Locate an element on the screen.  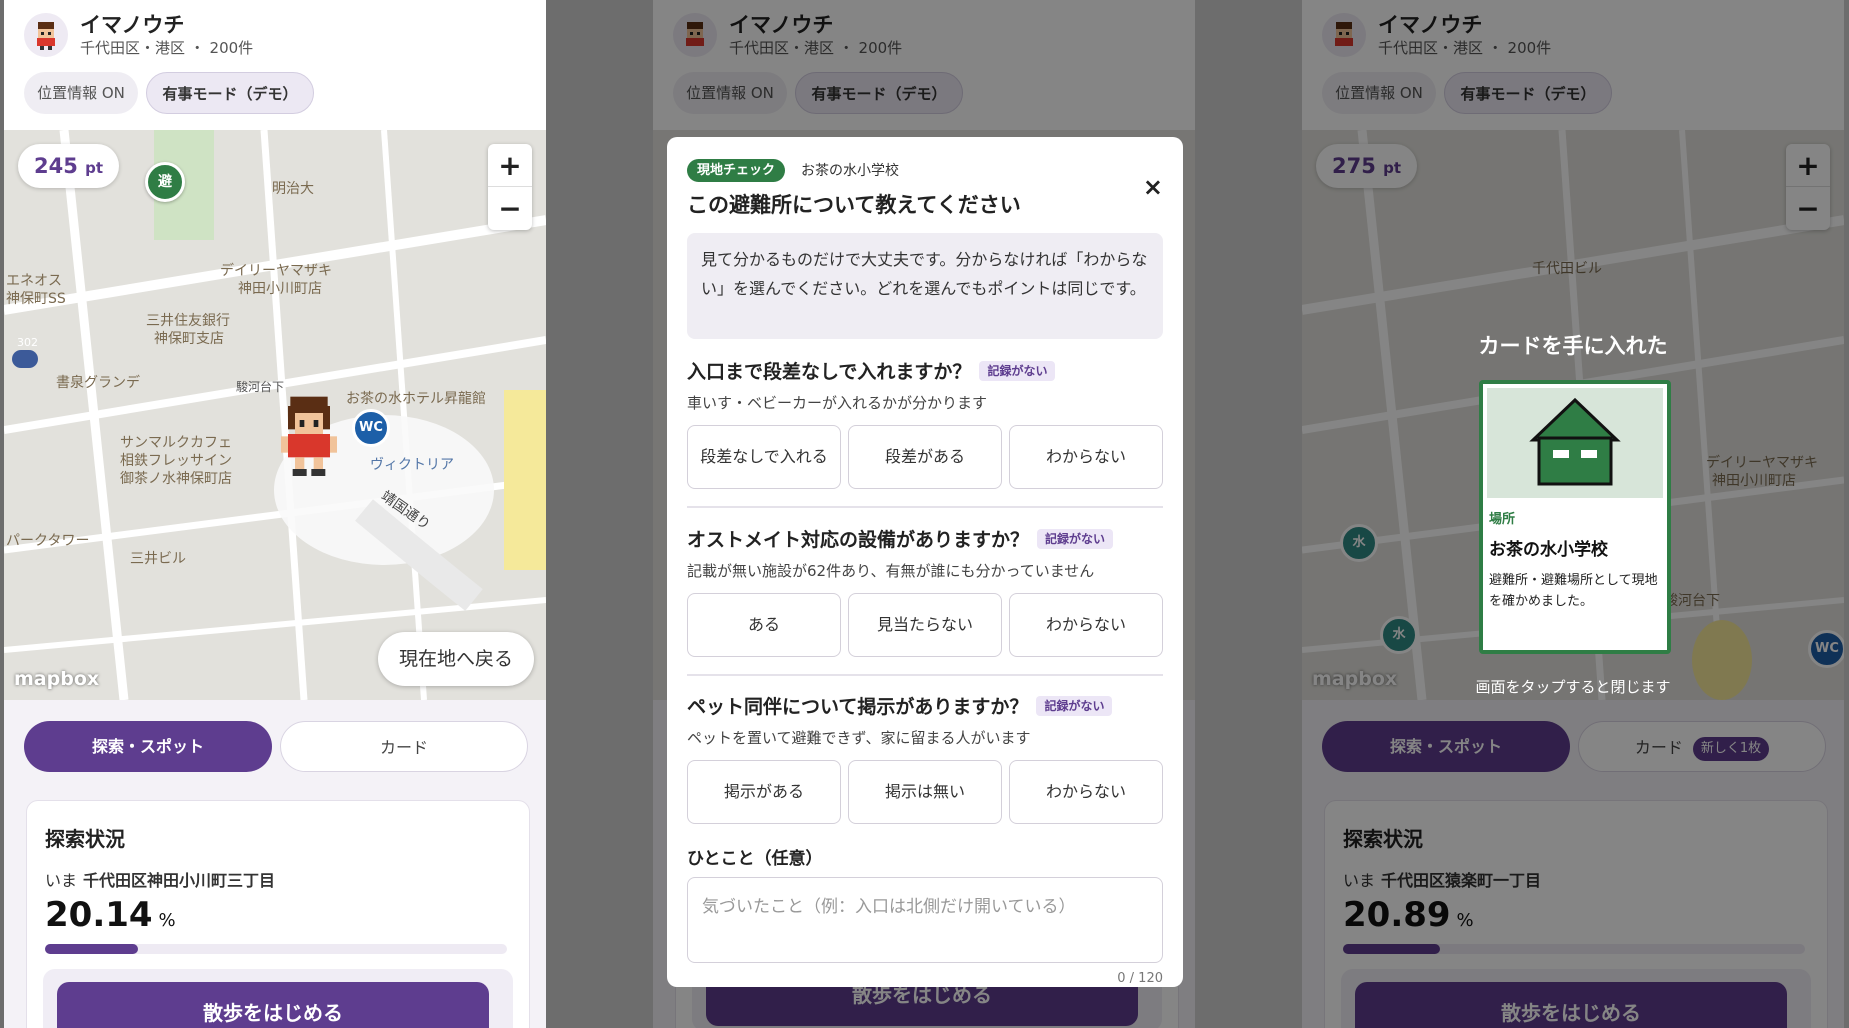
map-label: パークタワー is located at coordinates (48, 541).